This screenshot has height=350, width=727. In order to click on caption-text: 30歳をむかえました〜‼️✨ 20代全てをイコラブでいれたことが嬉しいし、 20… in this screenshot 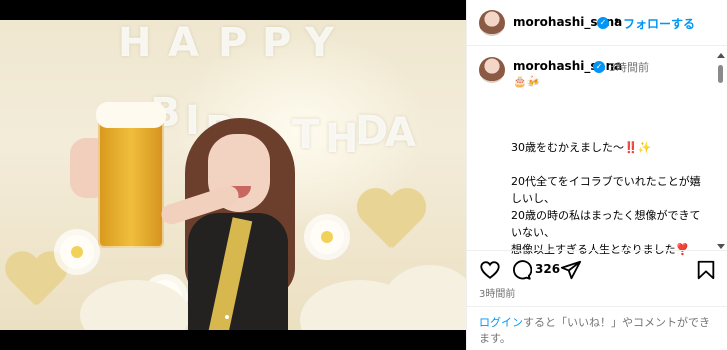, I will do `click(606, 198)`.